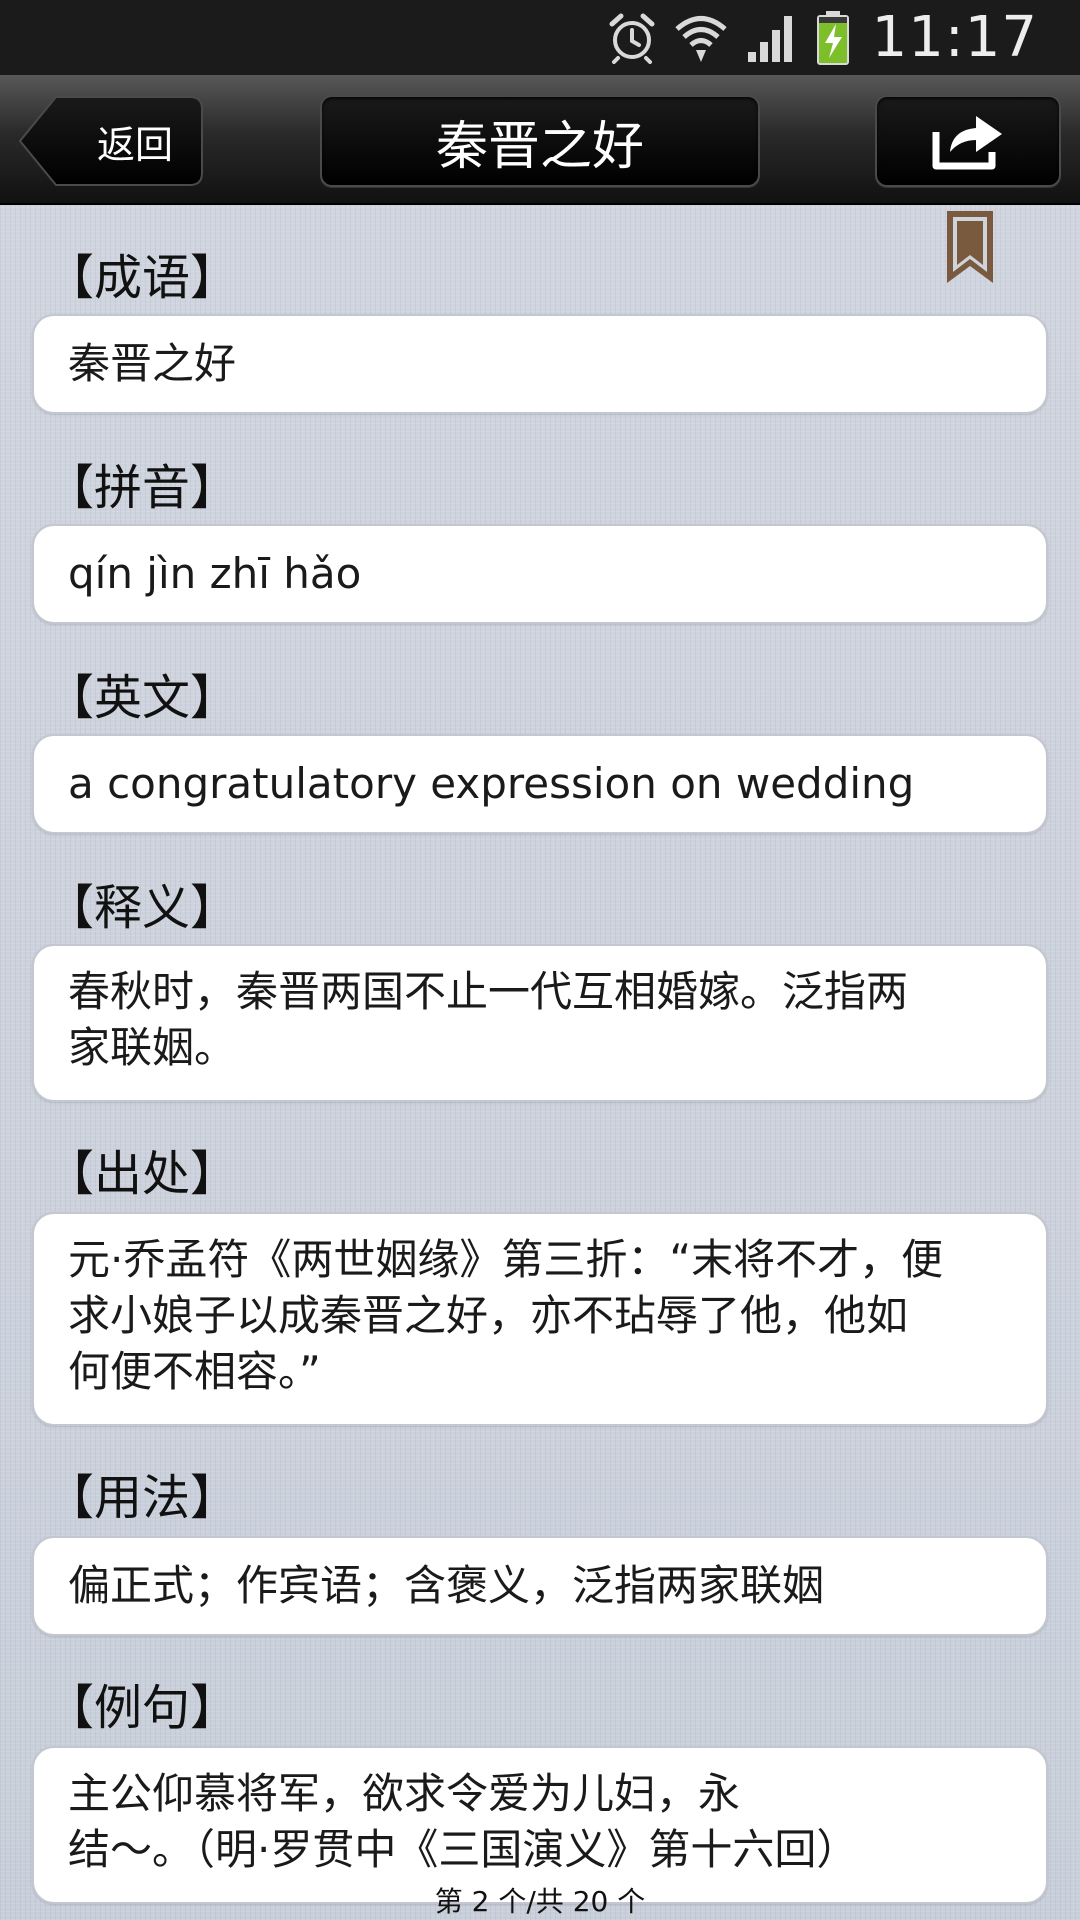  I want to click on signal-icon, so click(772, 38).